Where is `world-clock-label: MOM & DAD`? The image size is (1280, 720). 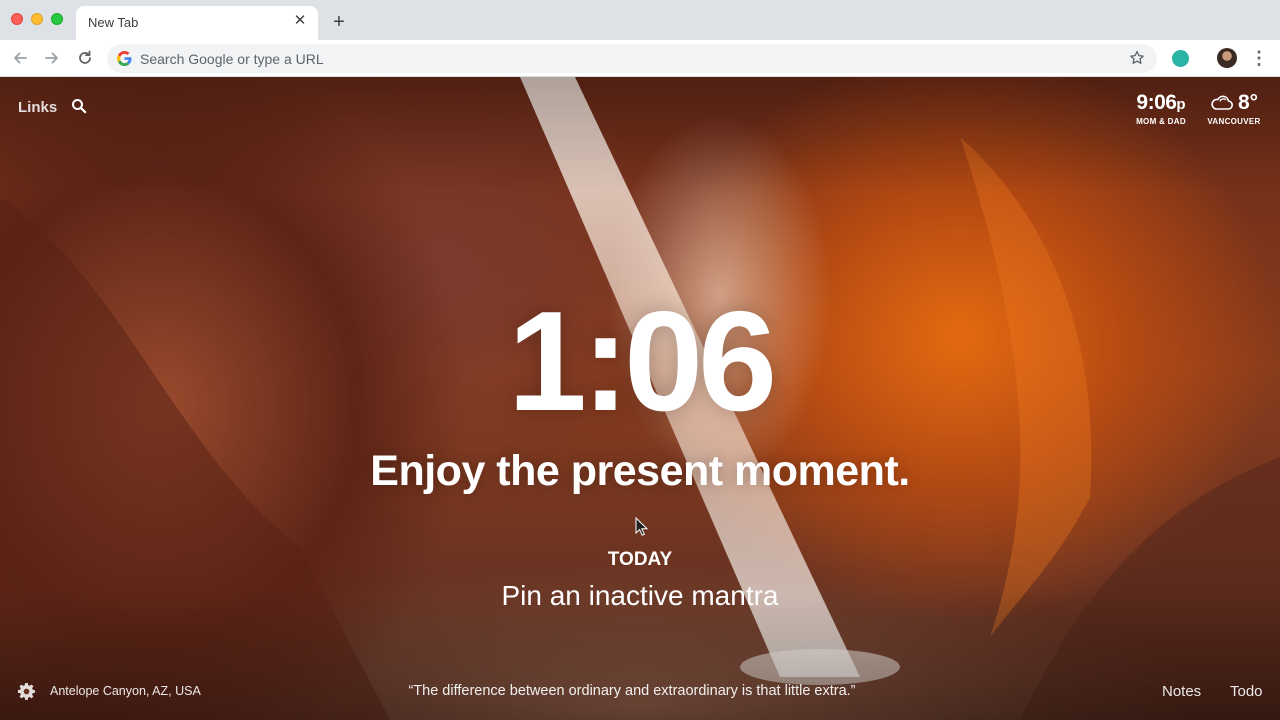 world-clock-label: MOM & DAD is located at coordinates (1161, 121).